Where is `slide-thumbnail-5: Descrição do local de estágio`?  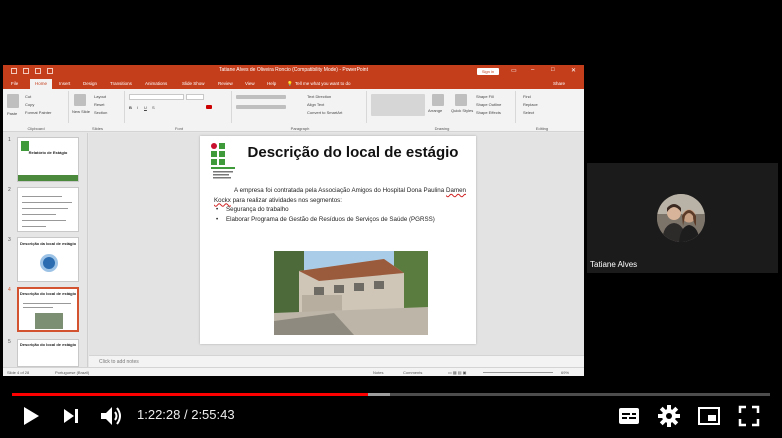 slide-thumbnail-5: Descrição do local de estágio is located at coordinates (48, 353).